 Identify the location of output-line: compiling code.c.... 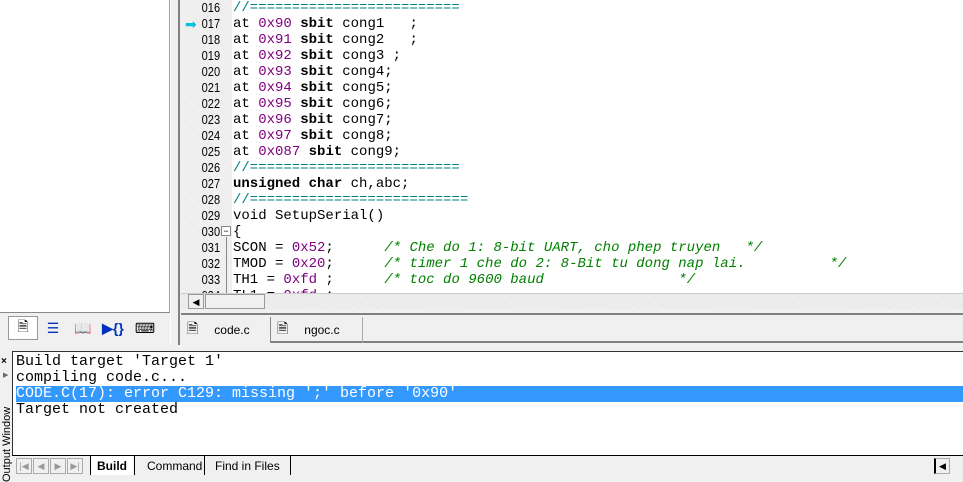
(489, 378).